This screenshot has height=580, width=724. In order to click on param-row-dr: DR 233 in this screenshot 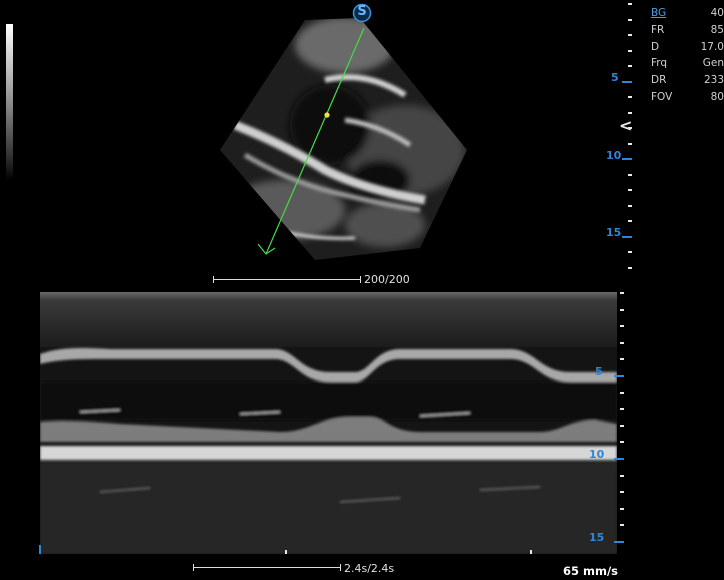, I will do `click(687, 80)`.